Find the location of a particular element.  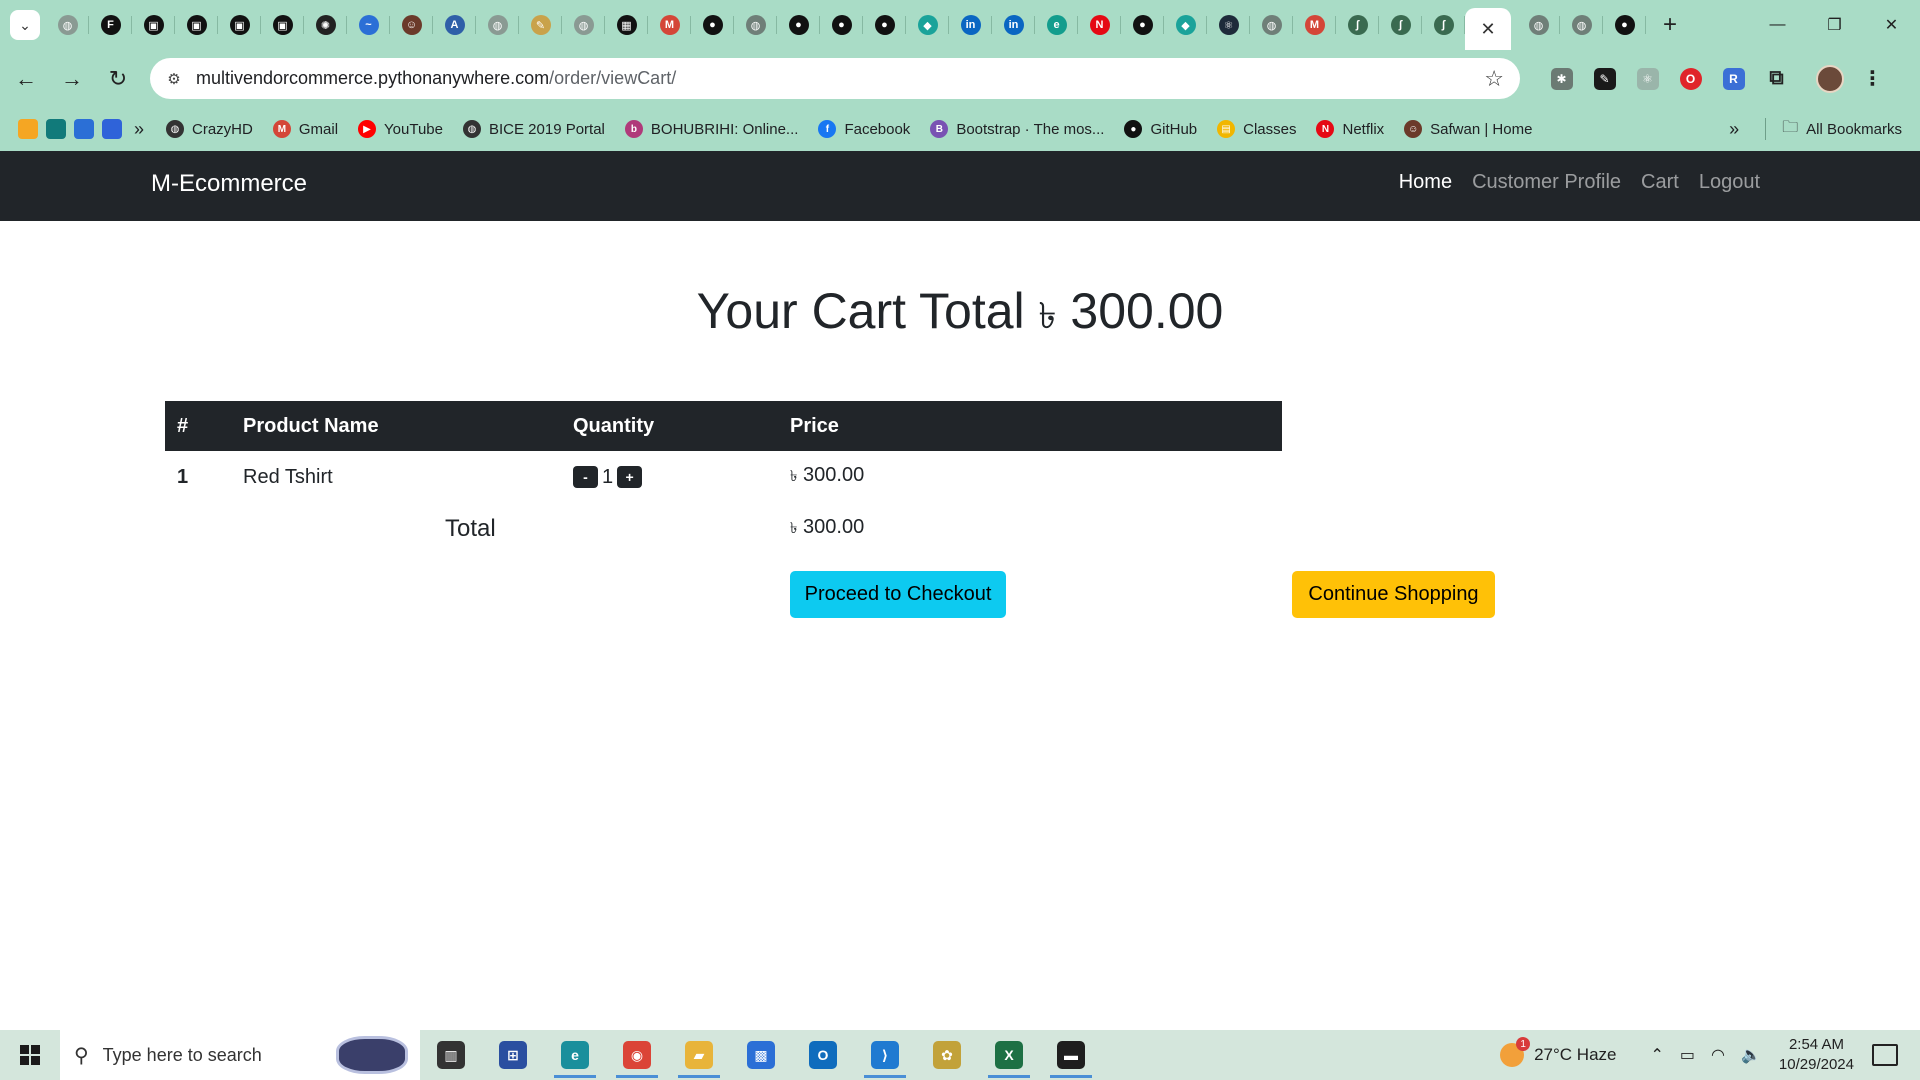

site-brand: M-Ecommerce is located at coordinates (229, 184).